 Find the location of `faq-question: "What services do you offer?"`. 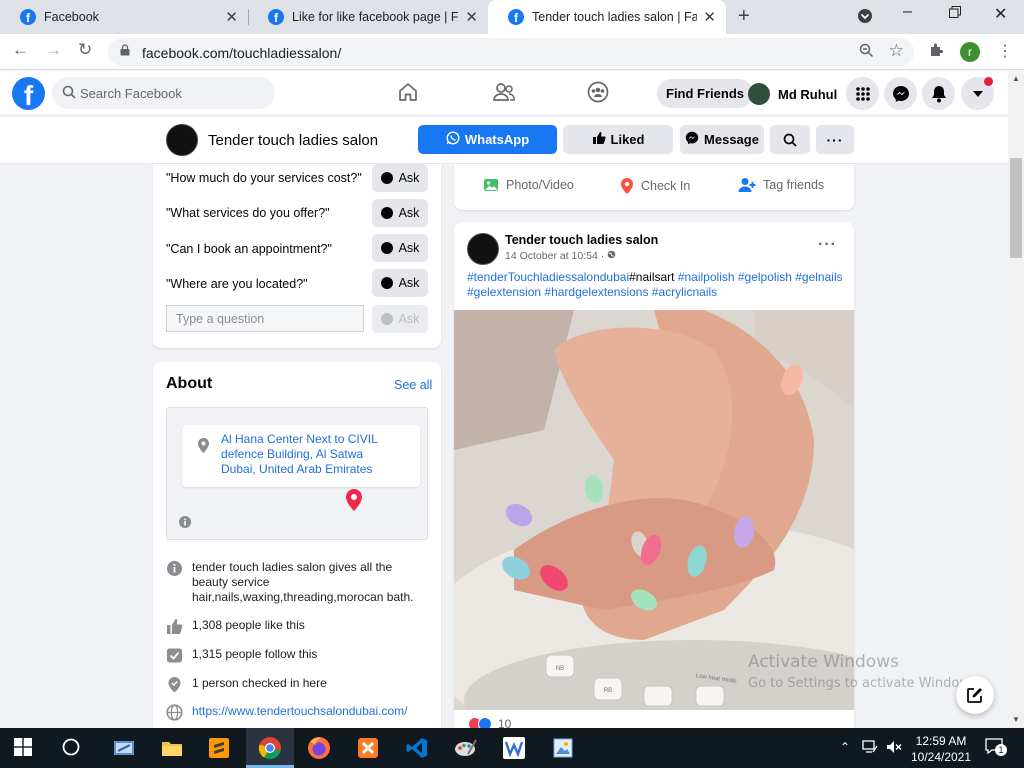

faq-question: "What services do you offer?" is located at coordinates (248, 213).